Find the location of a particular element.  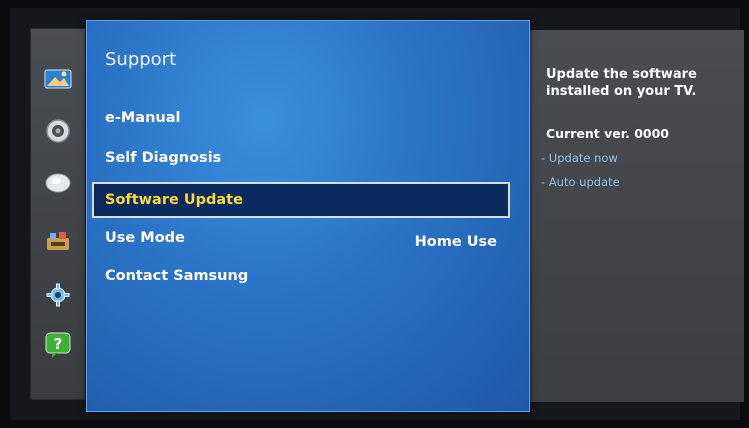

gear-icon is located at coordinates (58, 295).